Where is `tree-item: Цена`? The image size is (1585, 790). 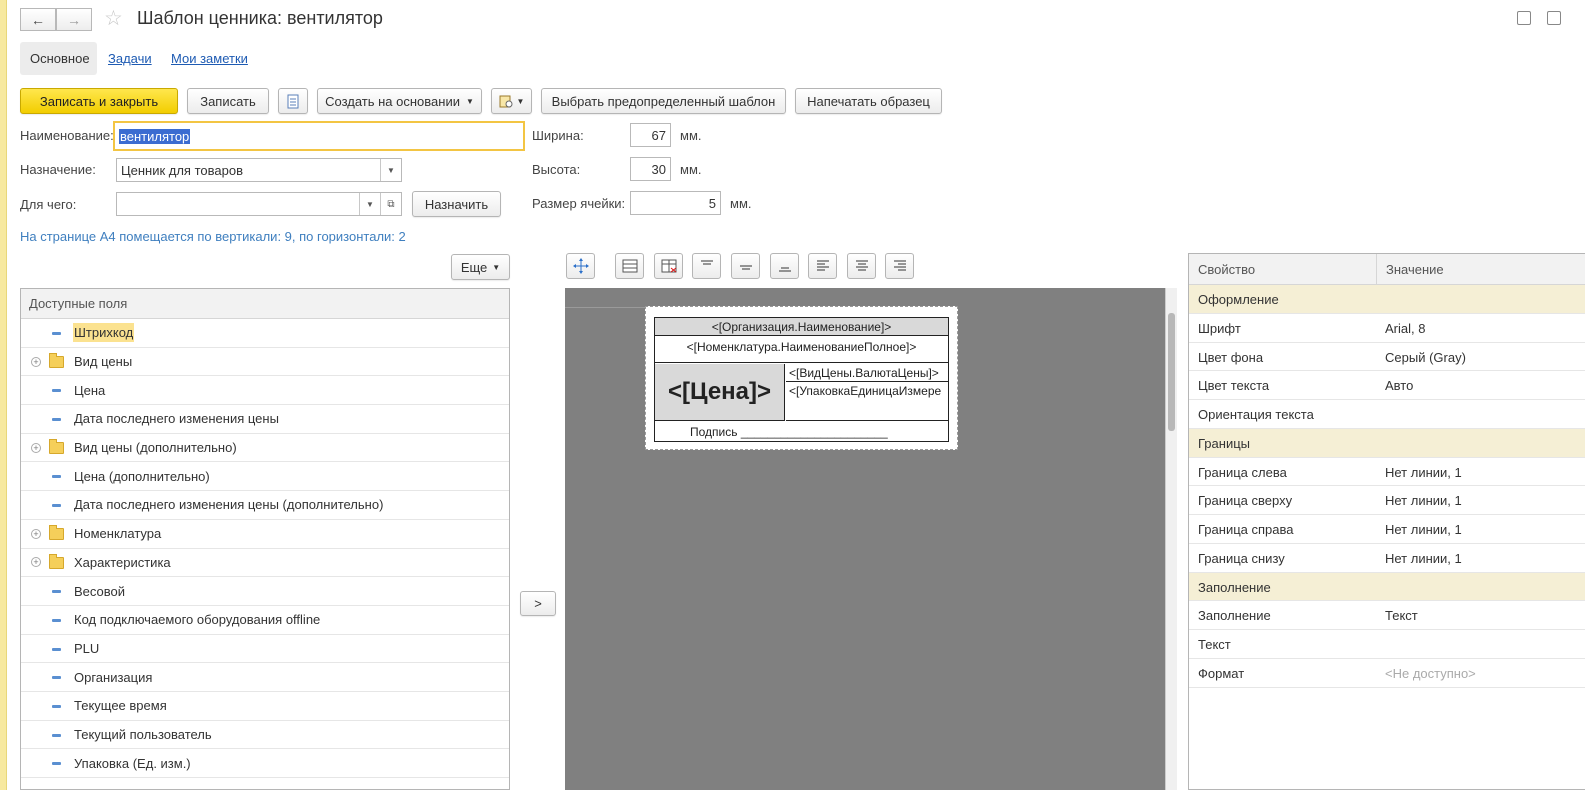
tree-item: Цена is located at coordinates (265, 391).